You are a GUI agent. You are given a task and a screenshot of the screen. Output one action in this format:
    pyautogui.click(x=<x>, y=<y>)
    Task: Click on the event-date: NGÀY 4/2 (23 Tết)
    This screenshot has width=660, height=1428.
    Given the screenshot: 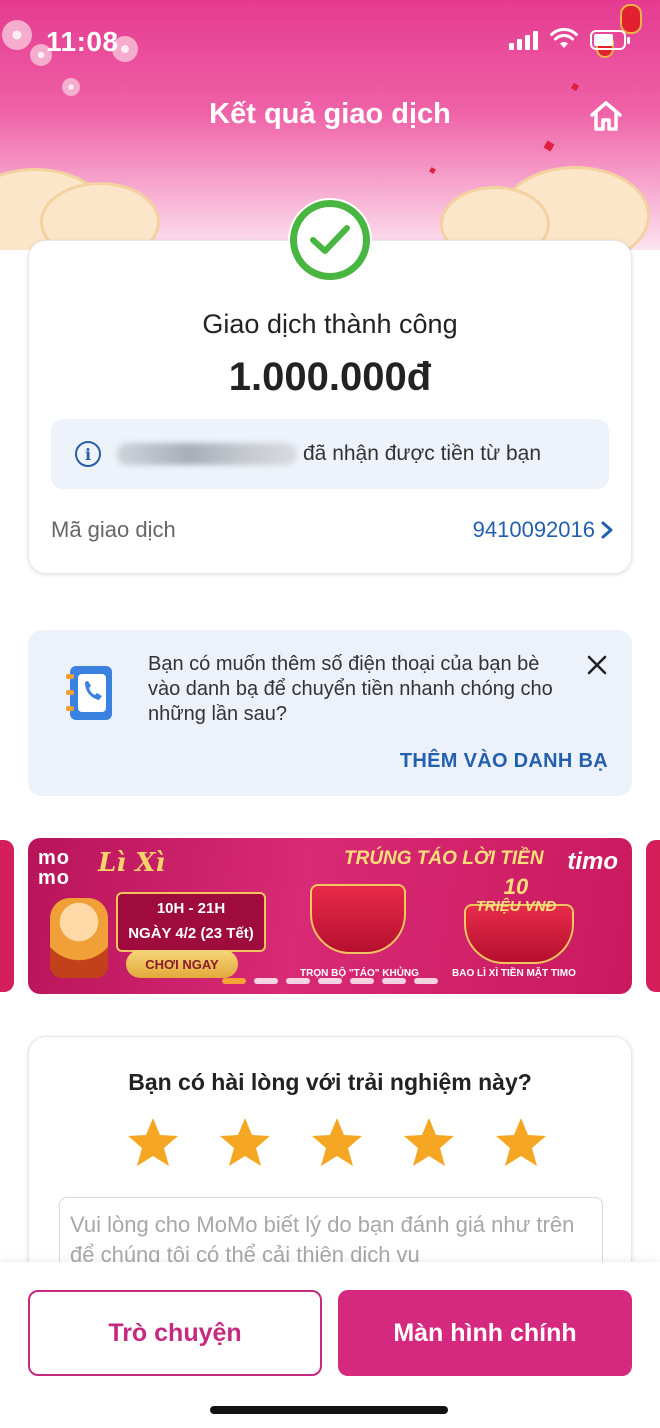 What is the action you would take?
    pyautogui.click(x=191, y=933)
    